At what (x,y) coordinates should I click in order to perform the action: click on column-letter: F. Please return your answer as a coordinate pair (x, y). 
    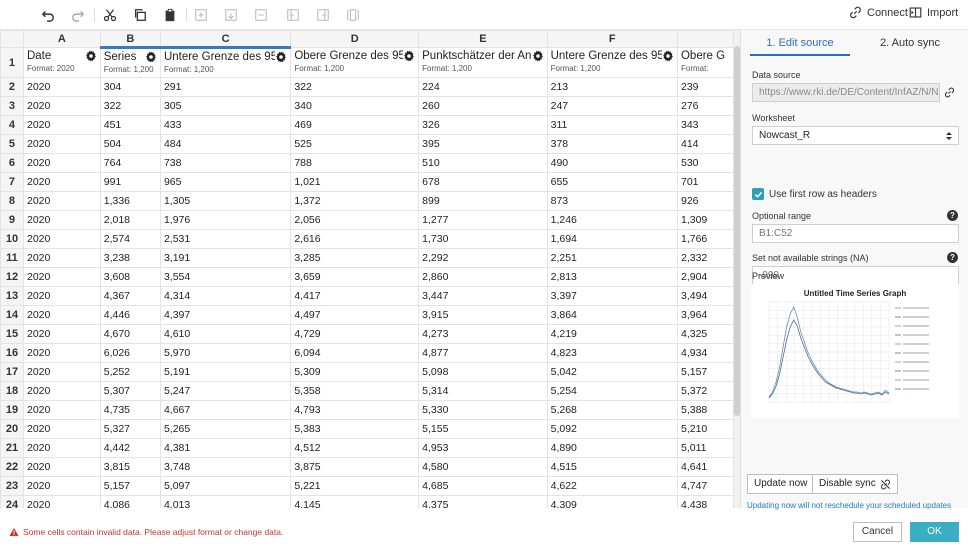
    Looking at the image, I should click on (612, 39).